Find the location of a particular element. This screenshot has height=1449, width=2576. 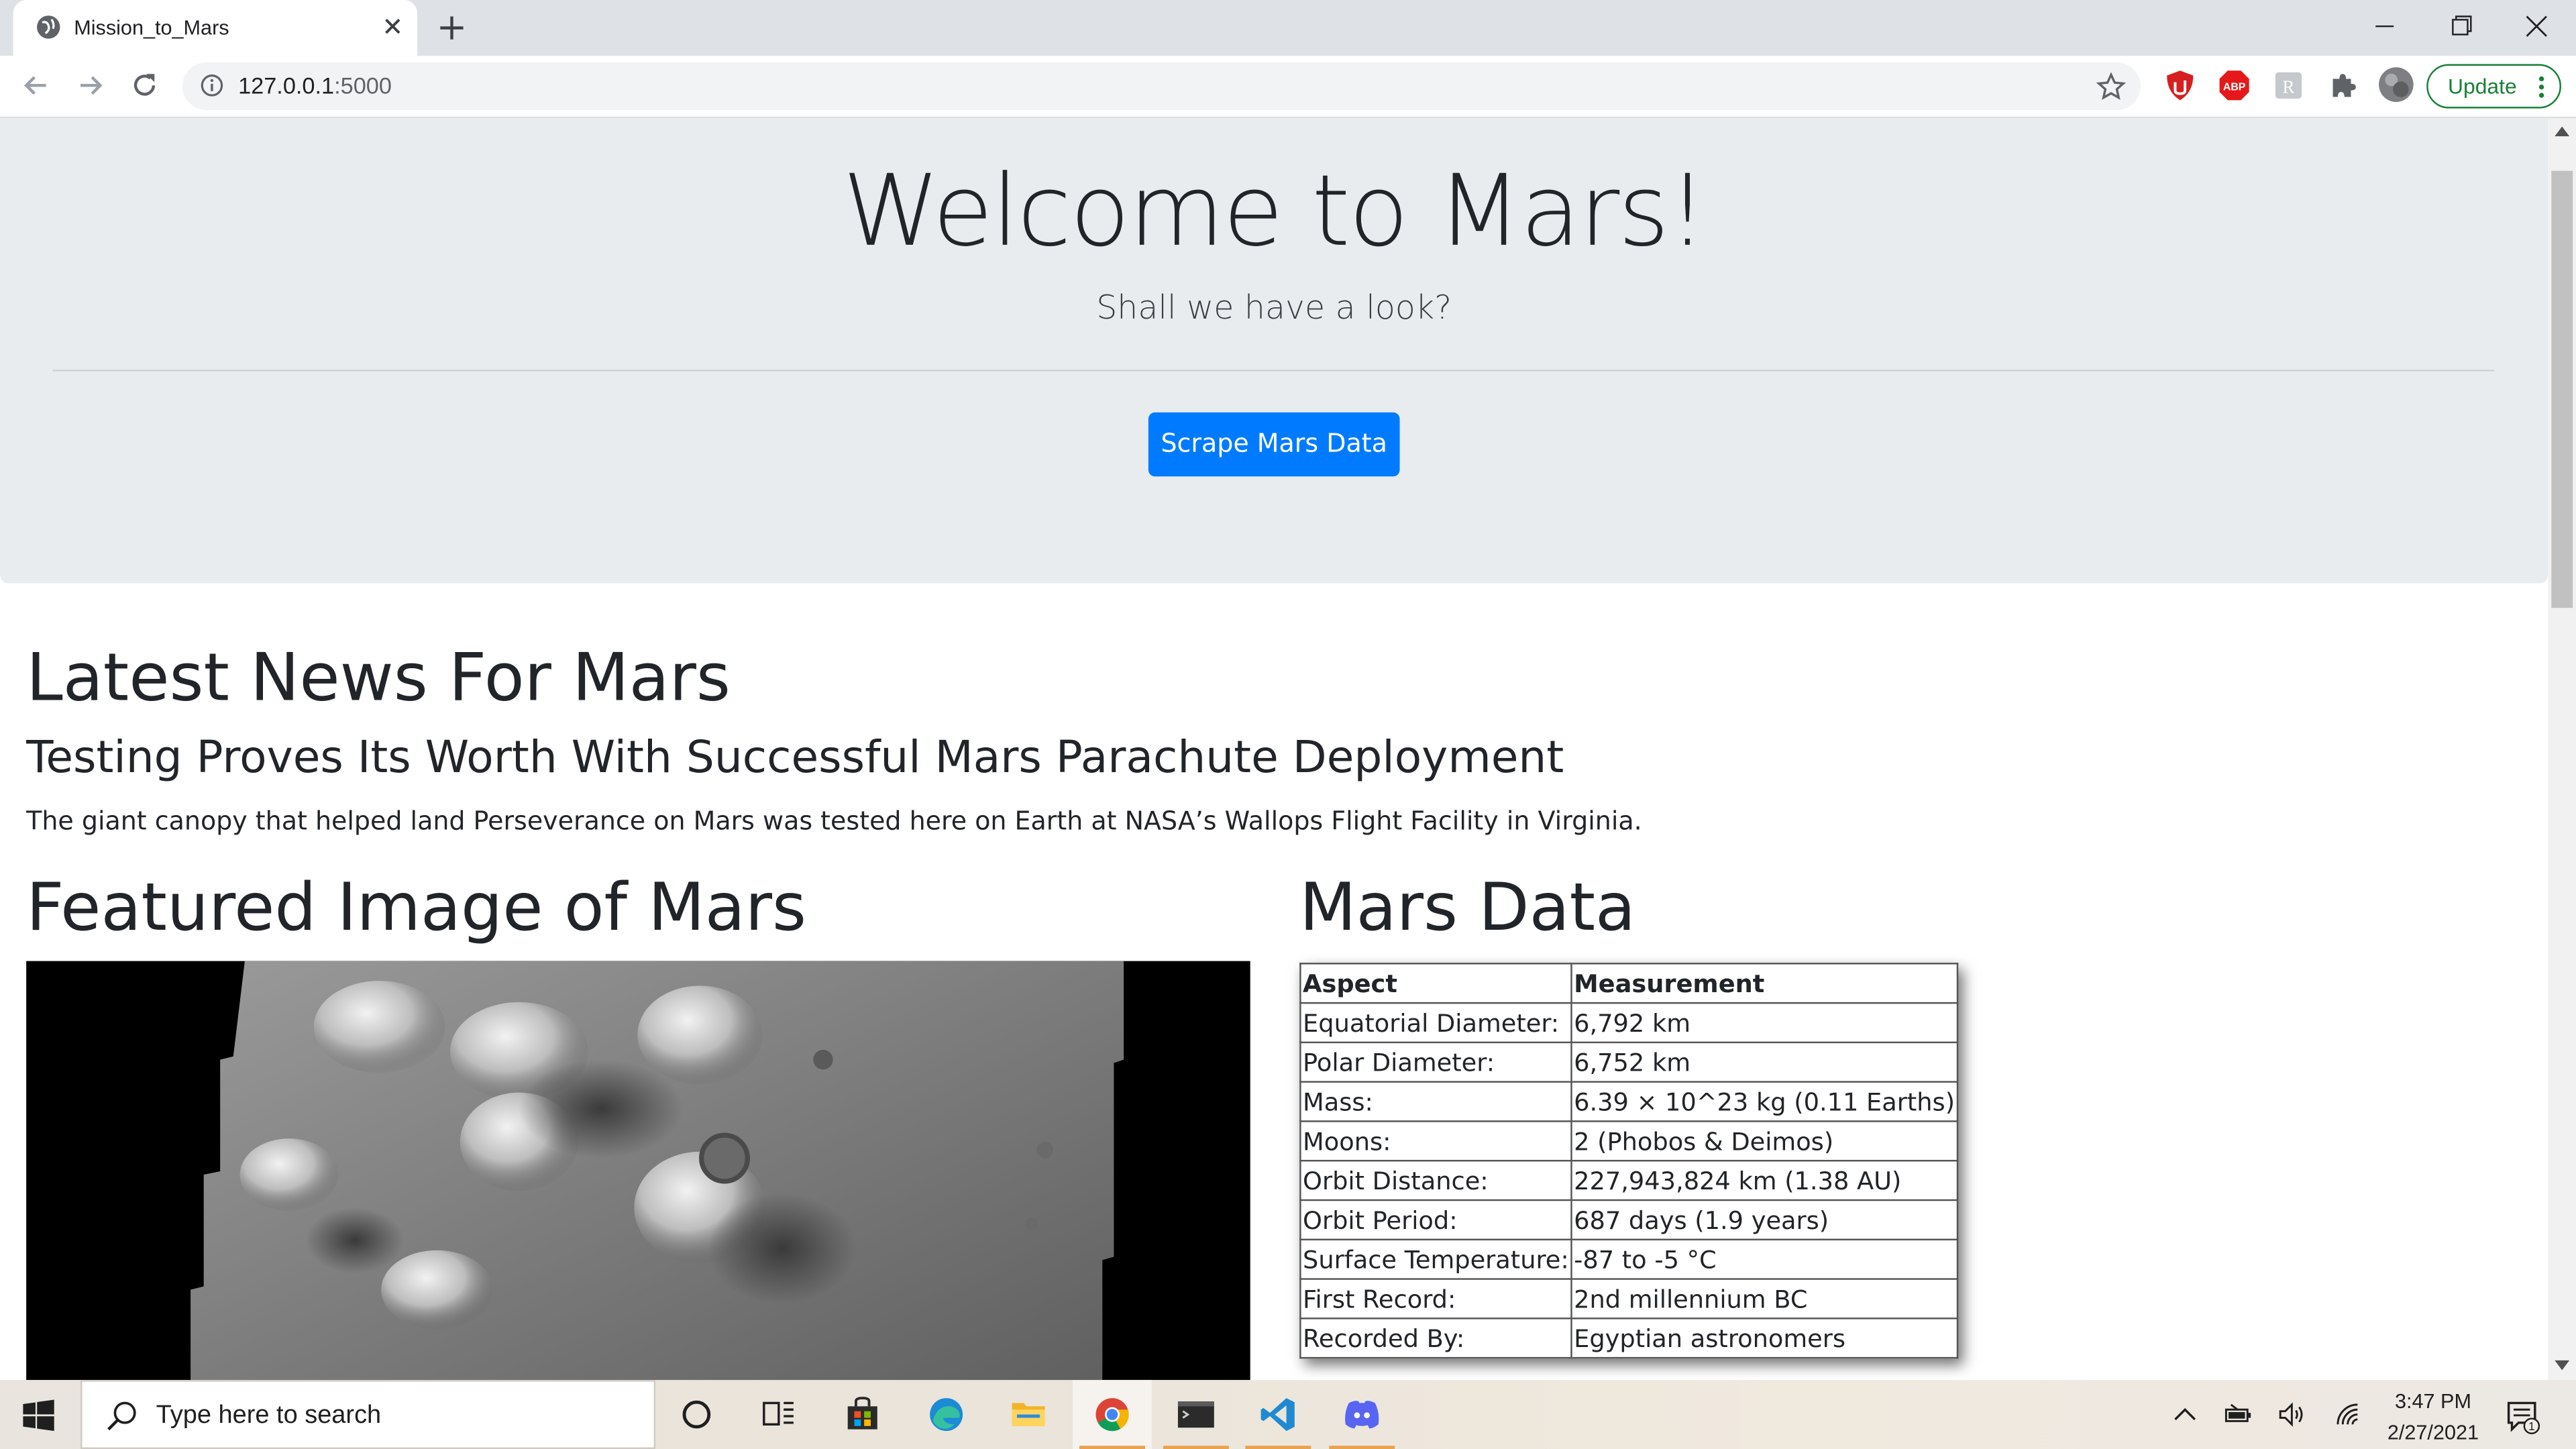

restore-icon is located at coordinates (2460, 26).